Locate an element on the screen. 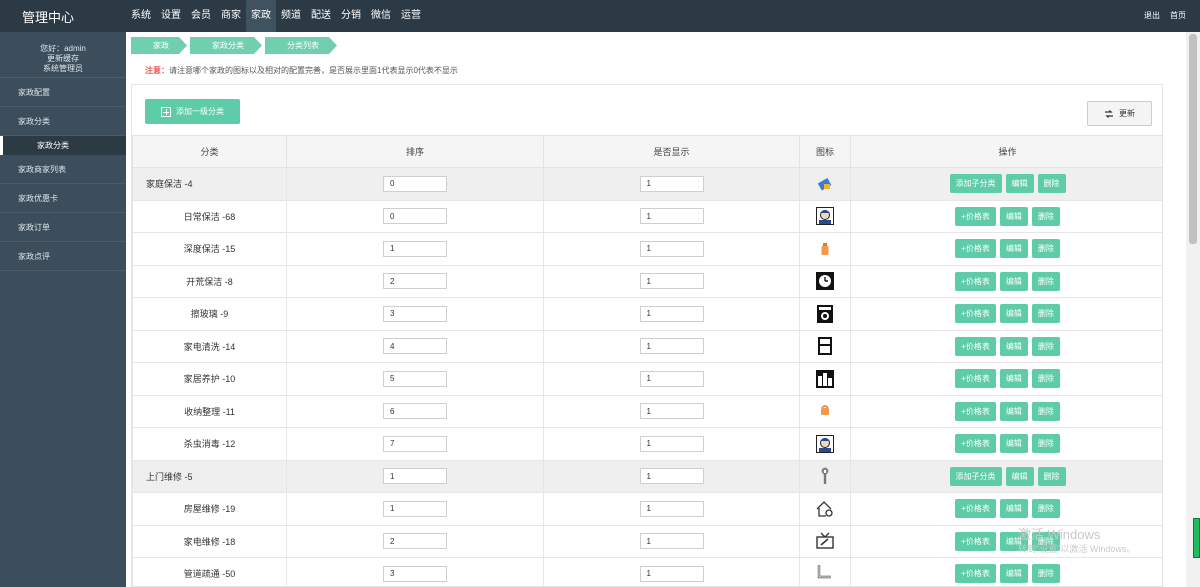 This screenshot has height=587, width=1200. scrollbar is located at coordinates (1193, 309).